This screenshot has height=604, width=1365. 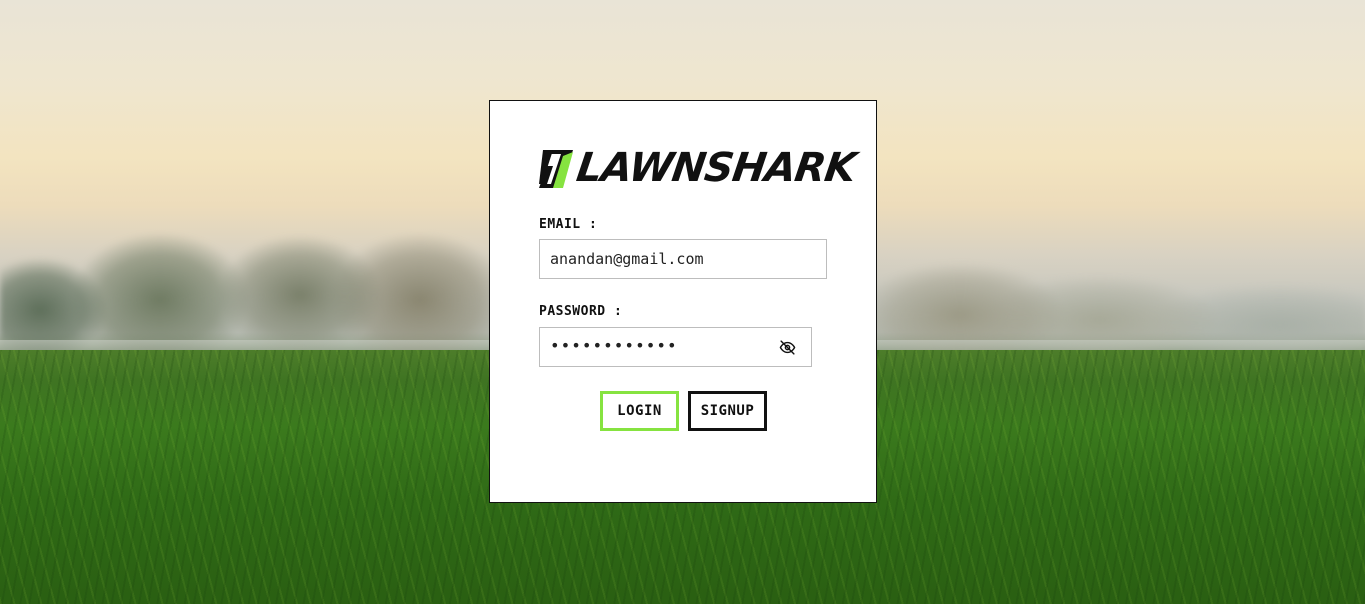 What do you see at coordinates (556, 169) in the screenshot?
I see `lawnshark-logo-icon` at bounding box center [556, 169].